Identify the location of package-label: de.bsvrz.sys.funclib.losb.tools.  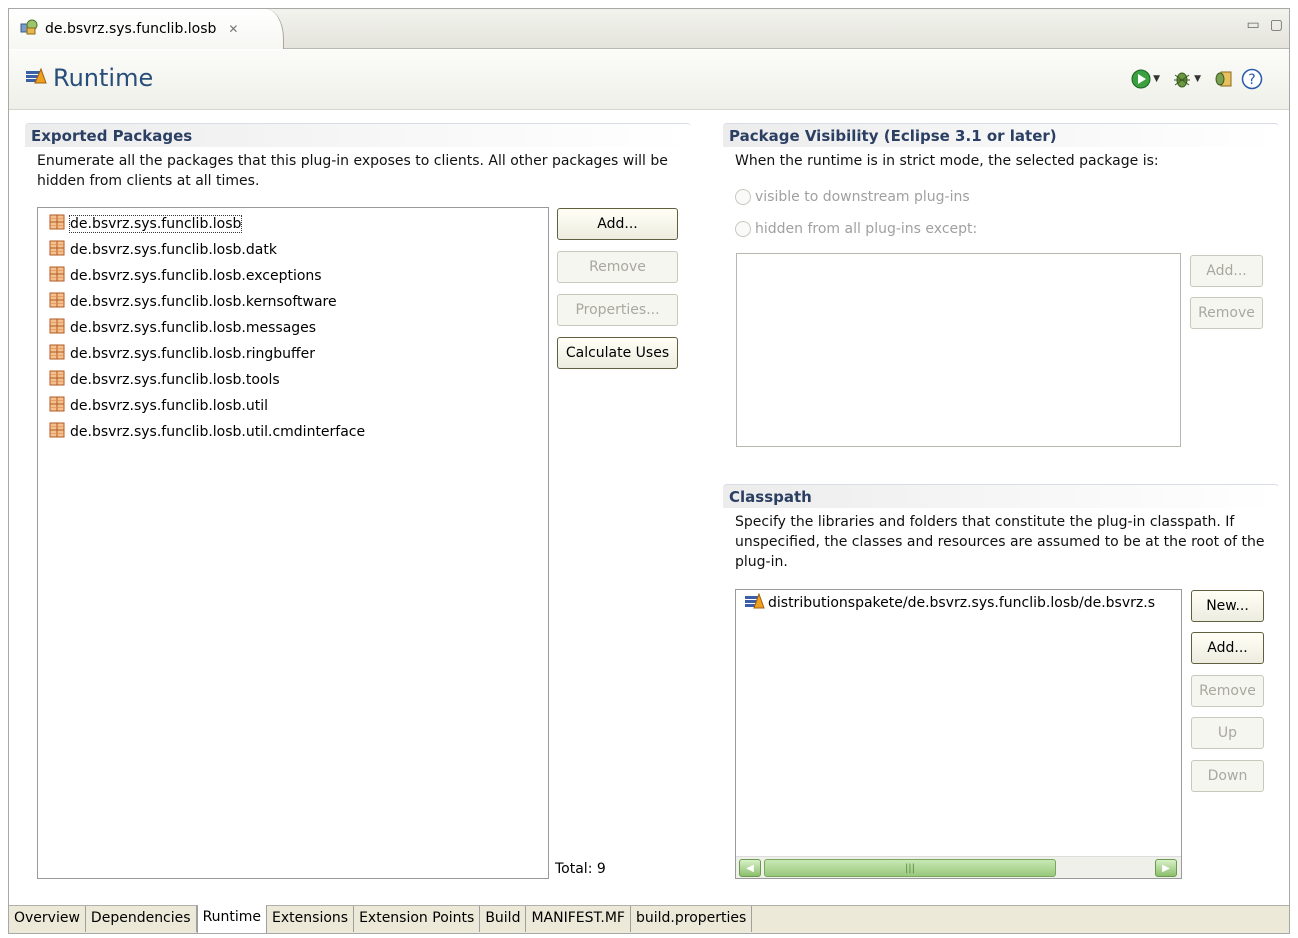
(175, 380).